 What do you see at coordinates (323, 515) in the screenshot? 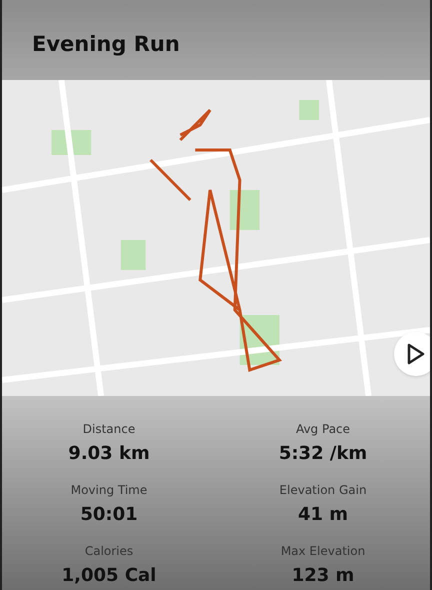
I see `stat-value: 41 m` at bounding box center [323, 515].